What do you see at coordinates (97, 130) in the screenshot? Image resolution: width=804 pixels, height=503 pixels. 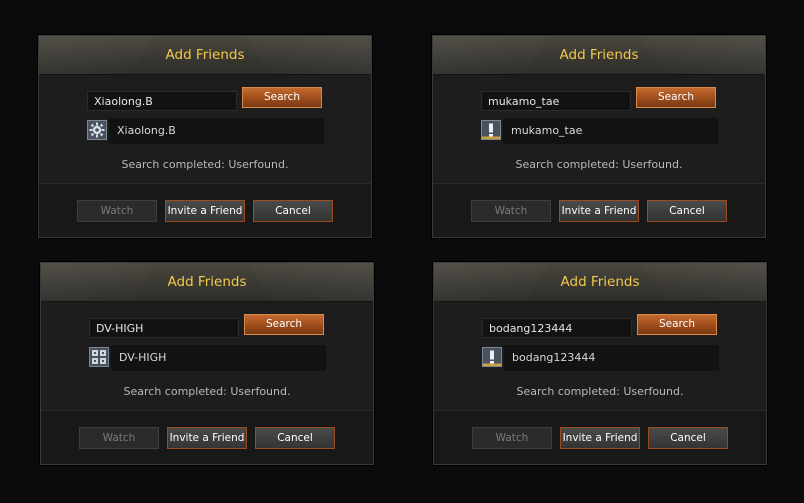 I see `gear-icon` at bounding box center [97, 130].